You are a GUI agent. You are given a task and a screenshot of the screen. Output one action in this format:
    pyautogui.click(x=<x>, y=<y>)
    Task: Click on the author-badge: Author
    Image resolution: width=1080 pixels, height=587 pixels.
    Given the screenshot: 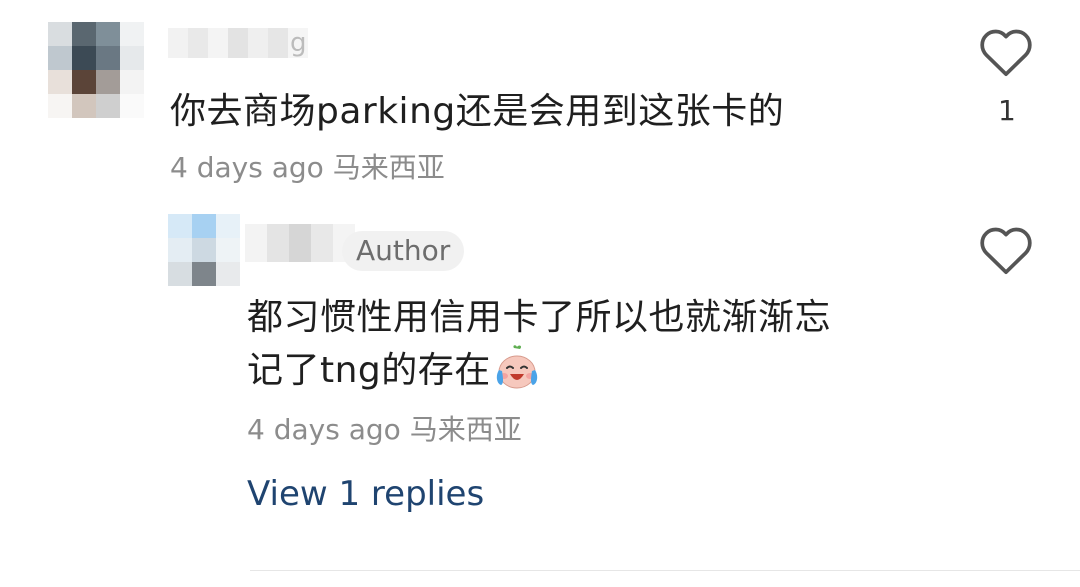 What is the action you would take?
    pyautogui.click(x=403, y=251)
    